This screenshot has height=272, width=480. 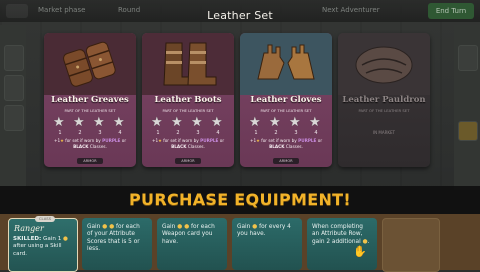 I want to click on bonus-text: Gain ● for every 4 you have., so click(x=267, y=231).